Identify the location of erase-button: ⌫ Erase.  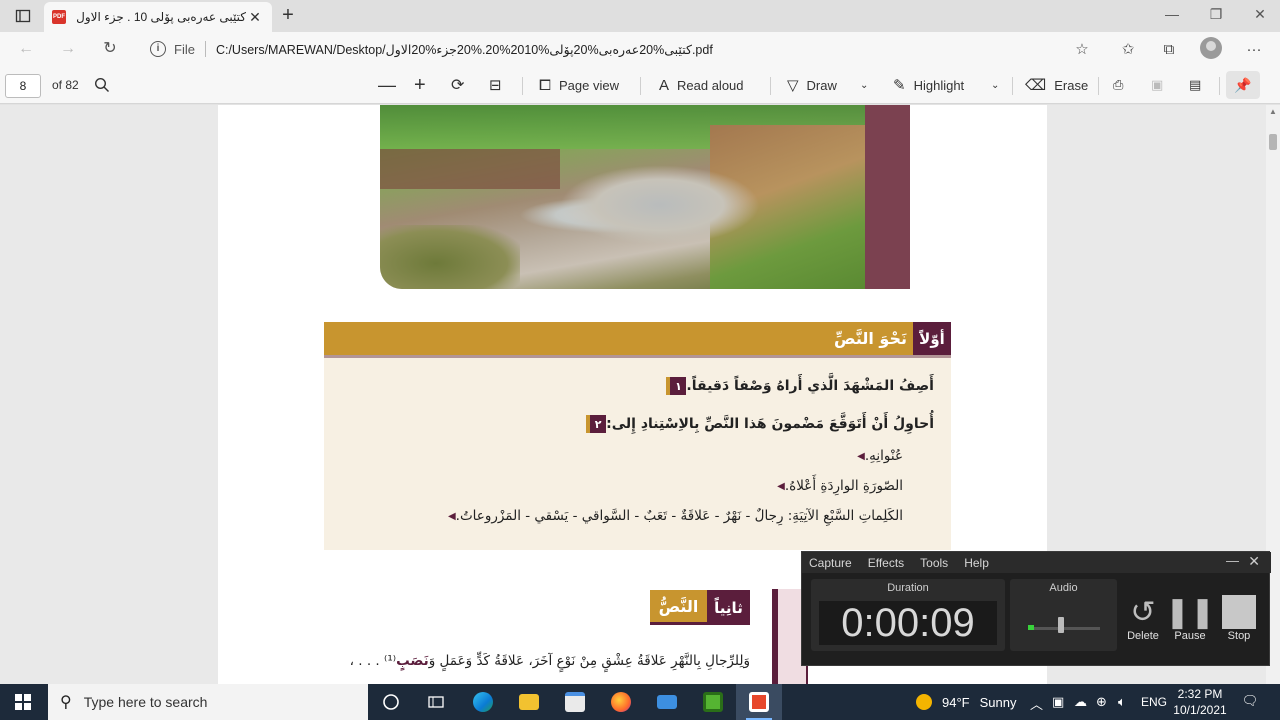
(1056, 85).